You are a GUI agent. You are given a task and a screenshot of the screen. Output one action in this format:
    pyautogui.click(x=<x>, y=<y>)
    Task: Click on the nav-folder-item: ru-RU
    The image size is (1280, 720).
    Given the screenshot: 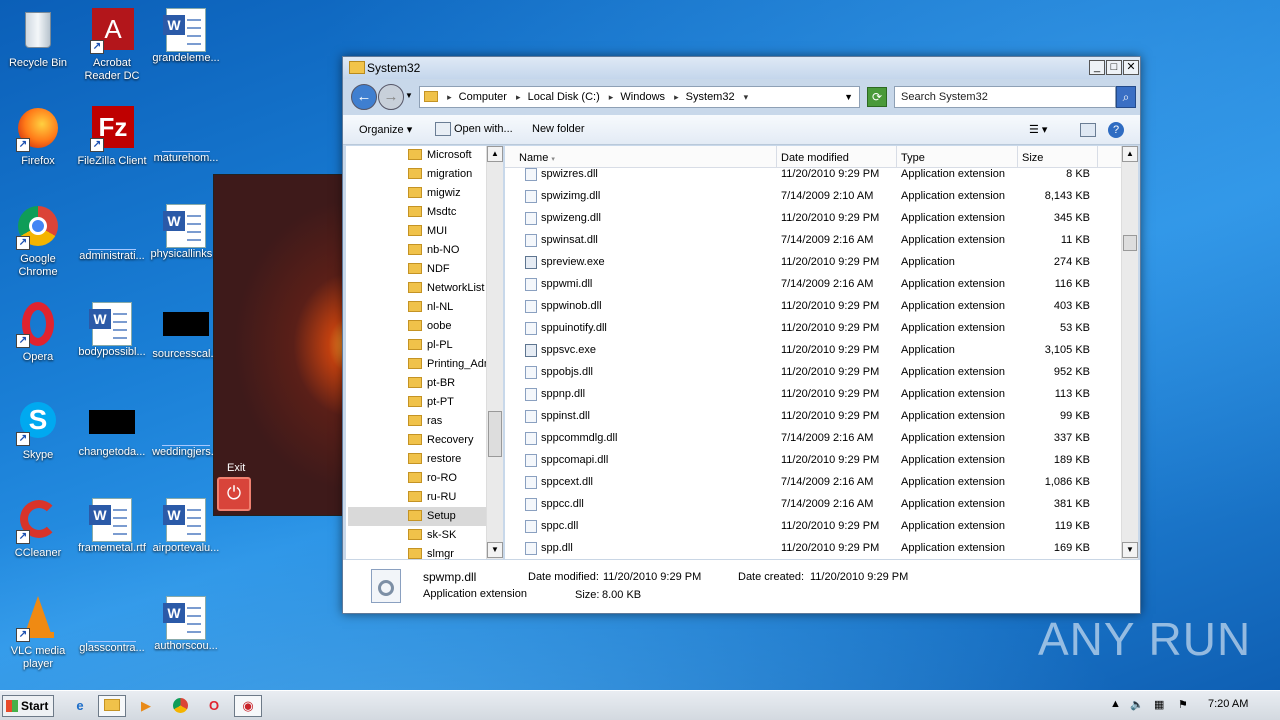 What is the action you would take?
    pyautogui.click(x=449, y=497)
    